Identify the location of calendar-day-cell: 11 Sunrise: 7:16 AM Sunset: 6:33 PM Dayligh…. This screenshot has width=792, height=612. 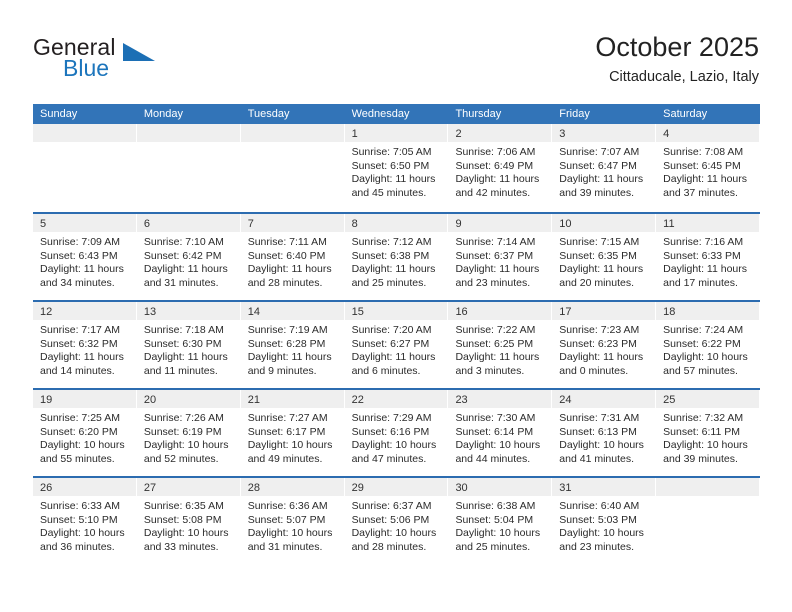
(708, 257).